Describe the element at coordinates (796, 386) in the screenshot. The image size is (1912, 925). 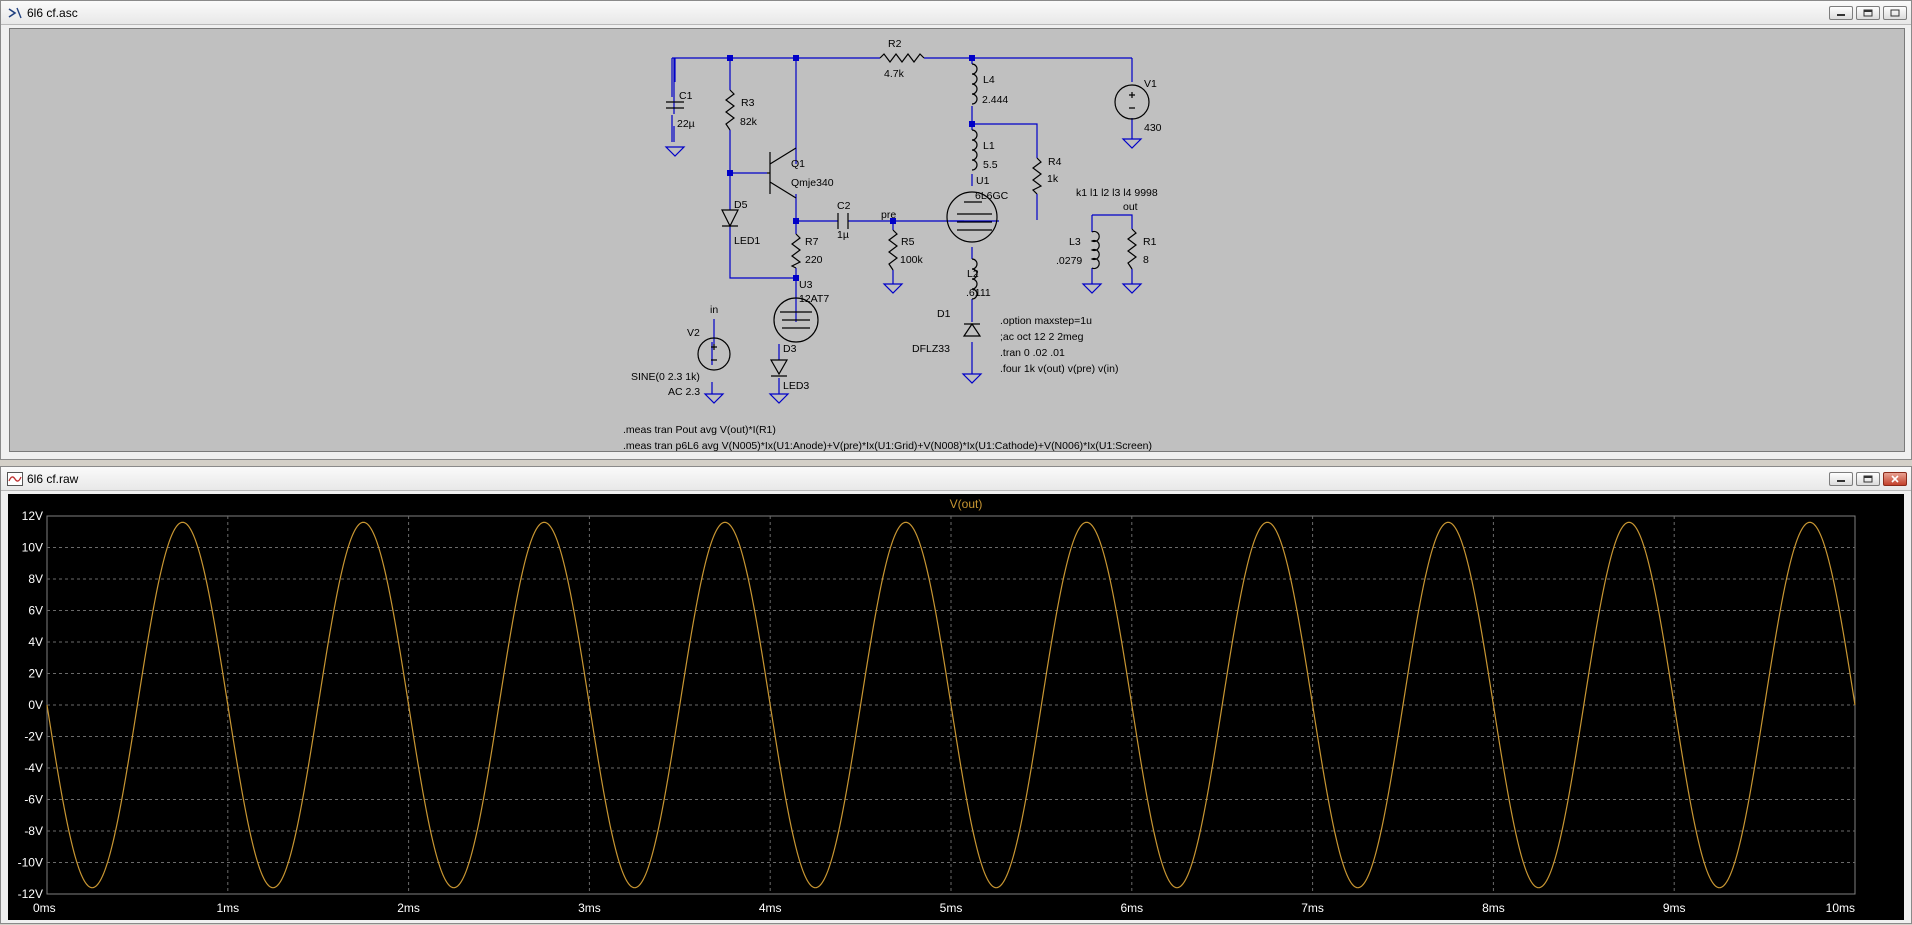
I see `svg-text: LED3` at that location.